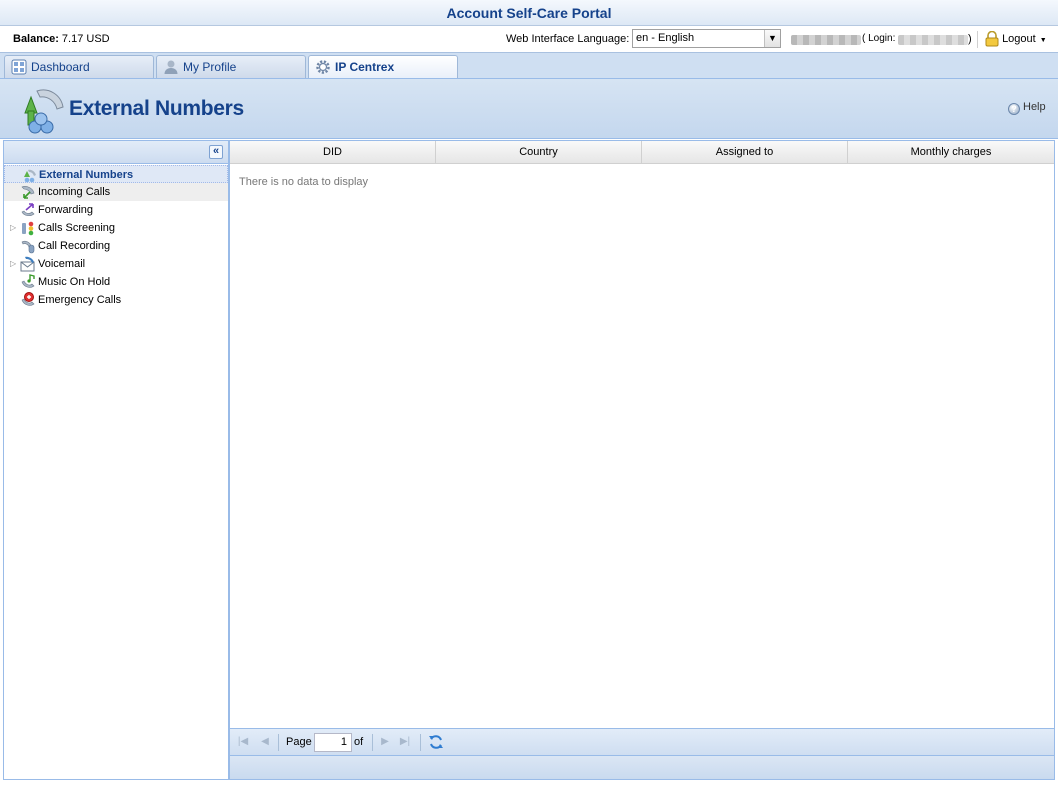  Describe the element at coordinates (365, 67) in the screenshot. I see `tab-label: IP Centrex` at that location.